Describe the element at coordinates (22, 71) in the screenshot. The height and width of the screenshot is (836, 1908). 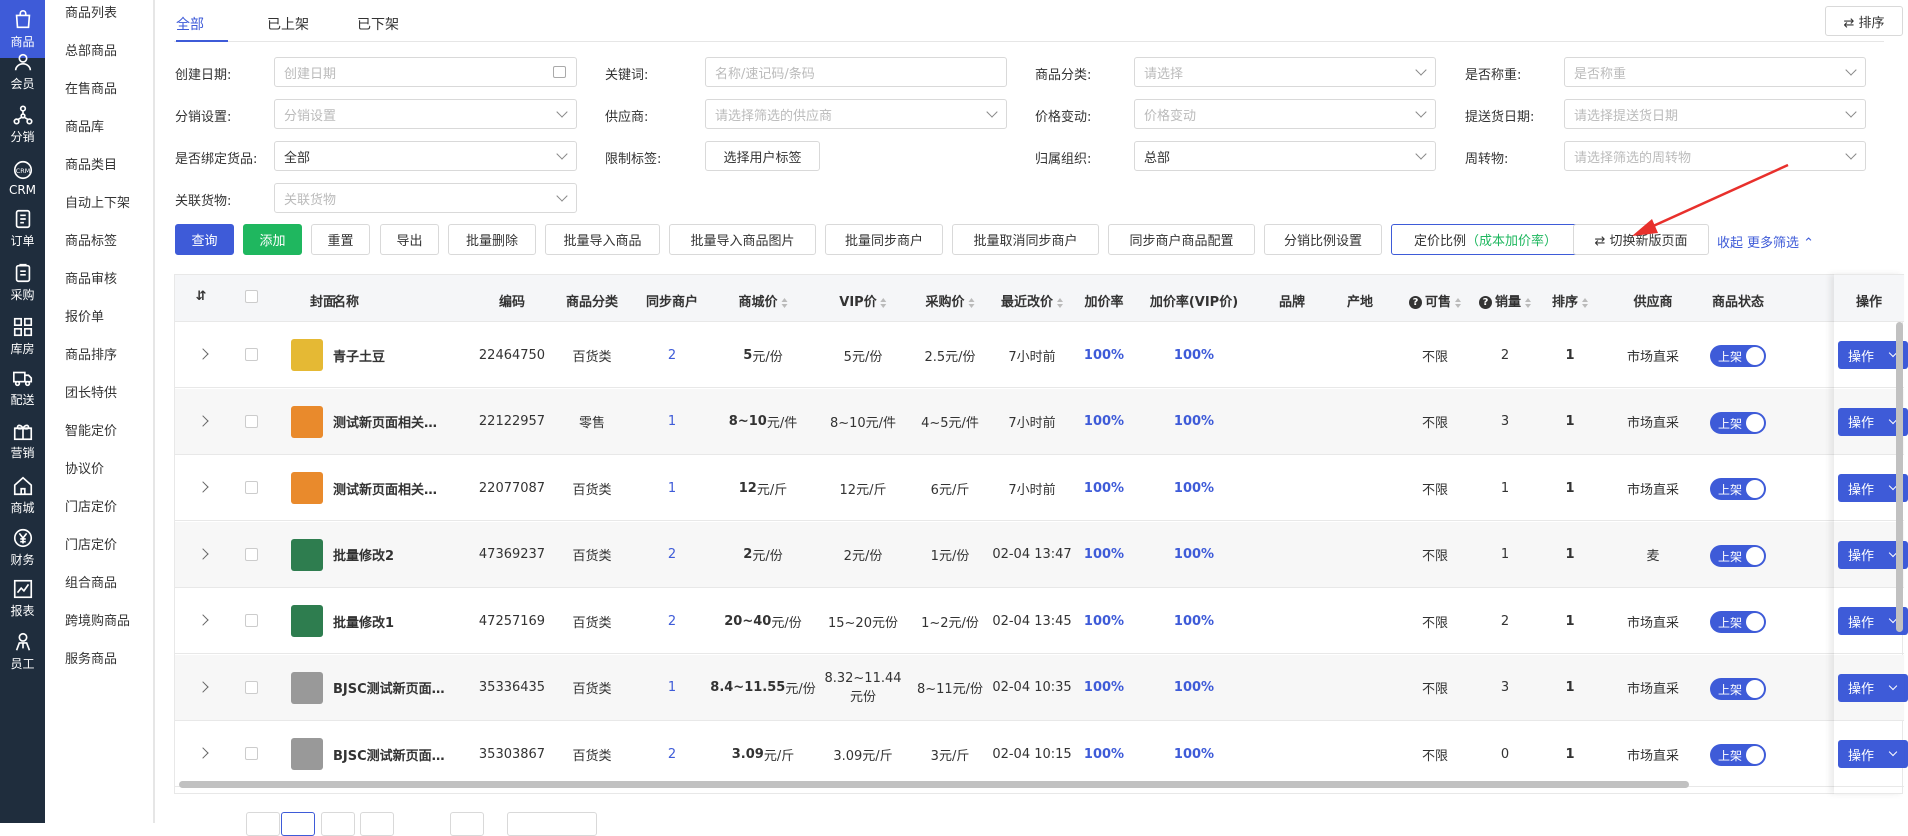
I see `rail-item-1: 会员` at that location.